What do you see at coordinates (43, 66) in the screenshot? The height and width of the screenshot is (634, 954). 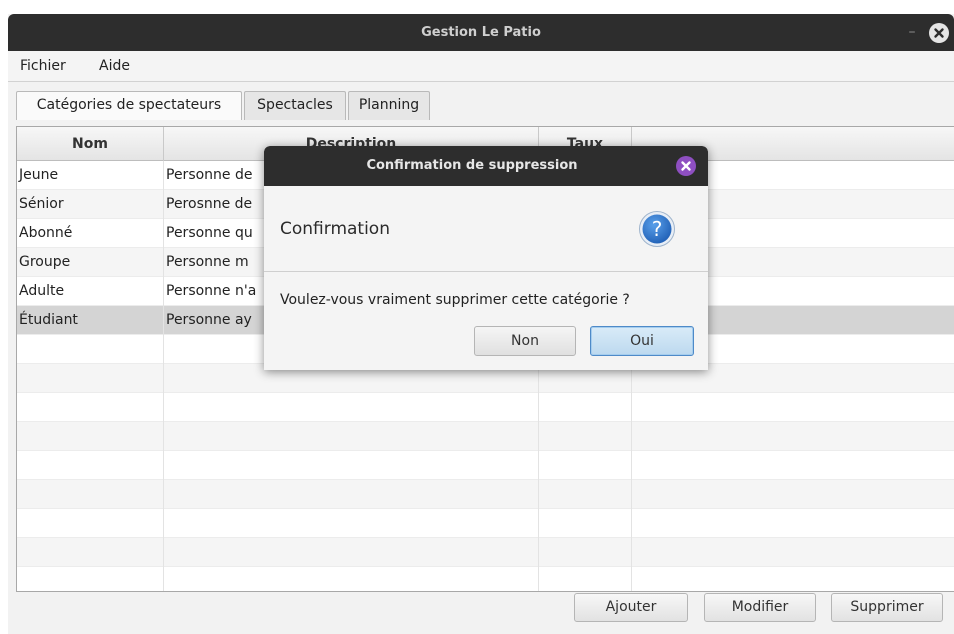 I see `menu-fichier: Fichier` at bounding box center [43, 66].